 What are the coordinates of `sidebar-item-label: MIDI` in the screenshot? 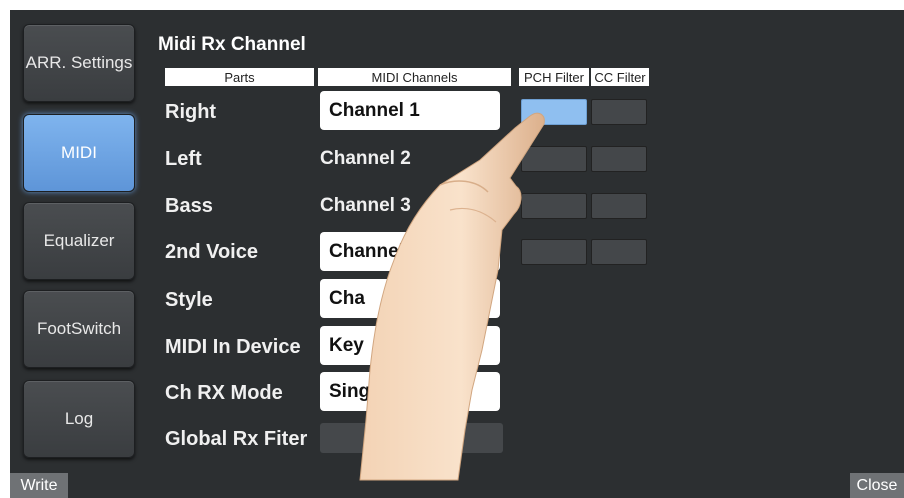 It's located at (79, 152).